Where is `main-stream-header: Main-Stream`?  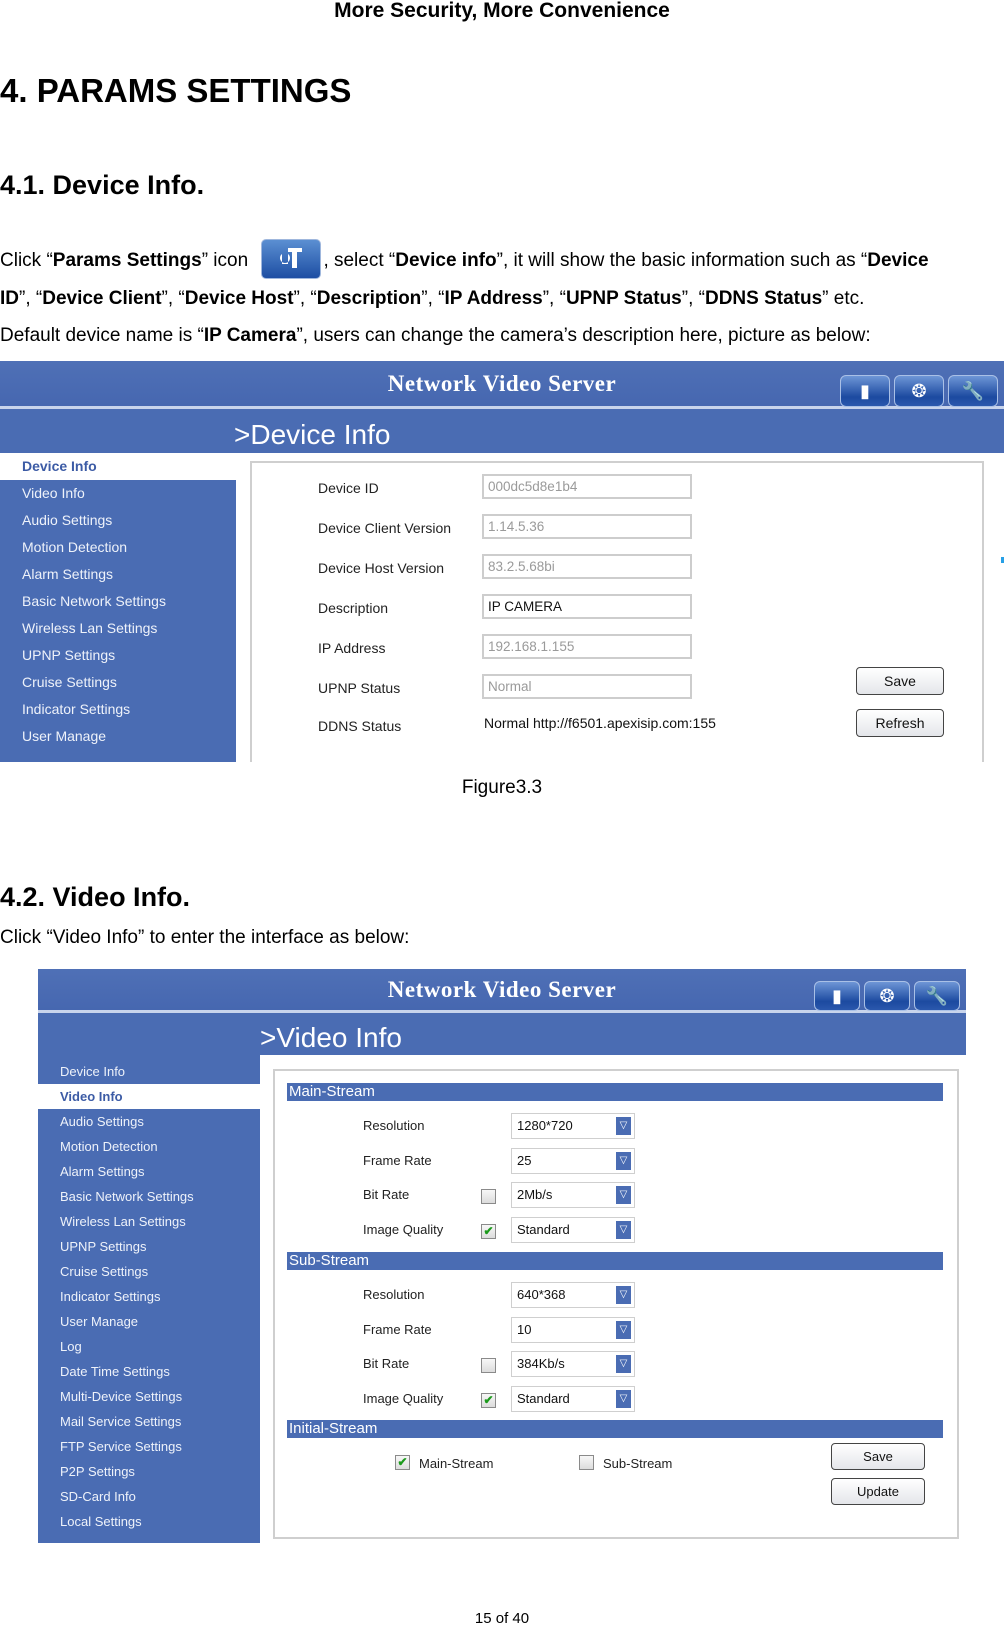 main-stream-header: Main-Stream is located at coordinates (615, 1092).